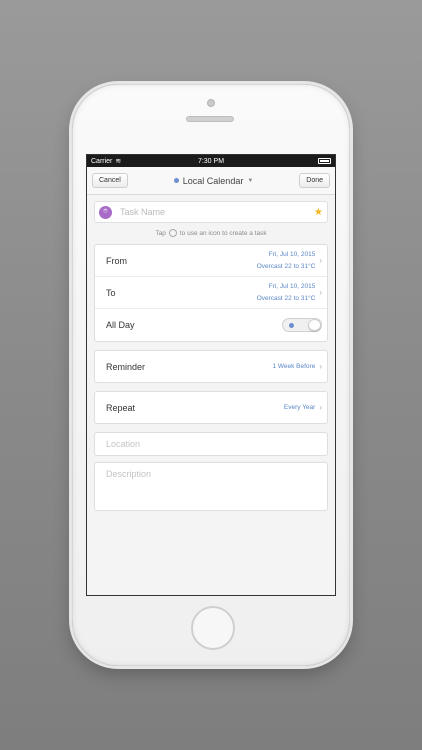  What do you see at coordinates (324, 161) in the screenshot?
I see `battery-icon` at bounding box center [324, 161].